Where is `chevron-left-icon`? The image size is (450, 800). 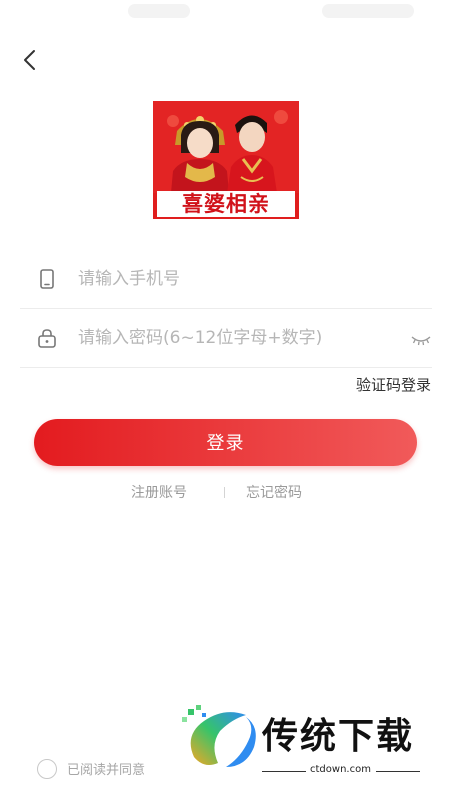 chevron-left-icon is located at coordinates (29, 60).